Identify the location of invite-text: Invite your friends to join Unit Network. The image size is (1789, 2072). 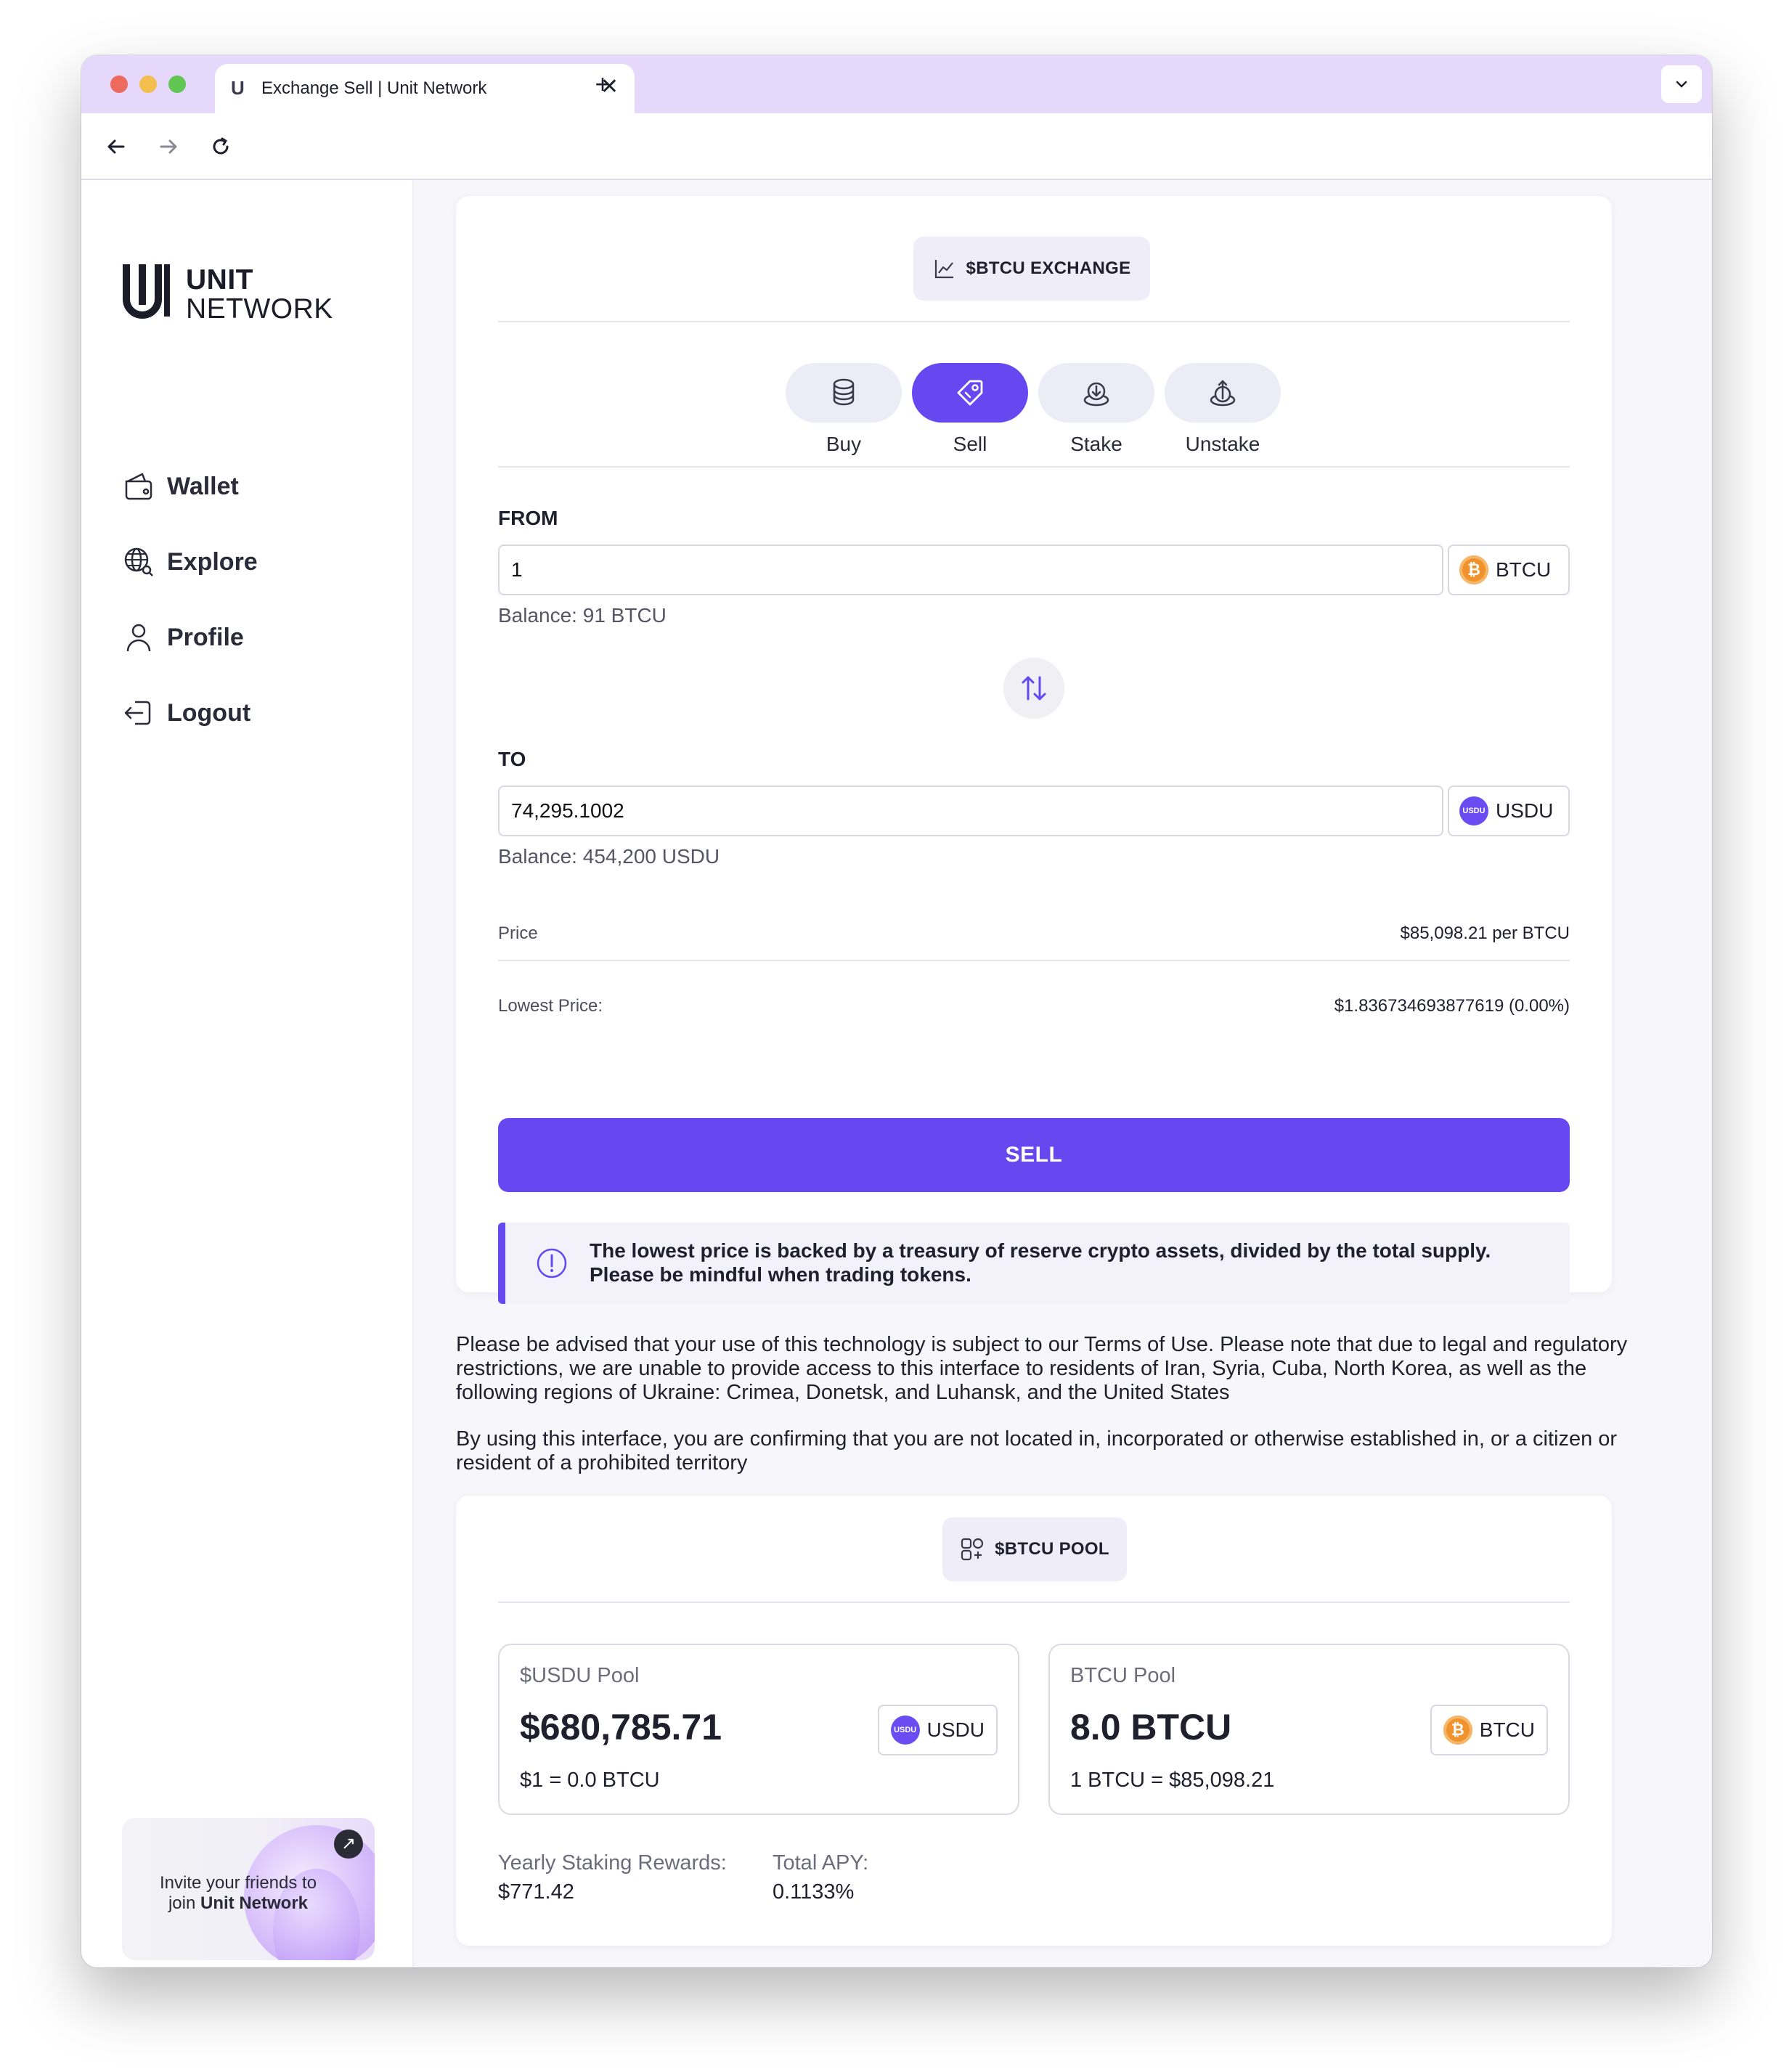
(238, 1893).